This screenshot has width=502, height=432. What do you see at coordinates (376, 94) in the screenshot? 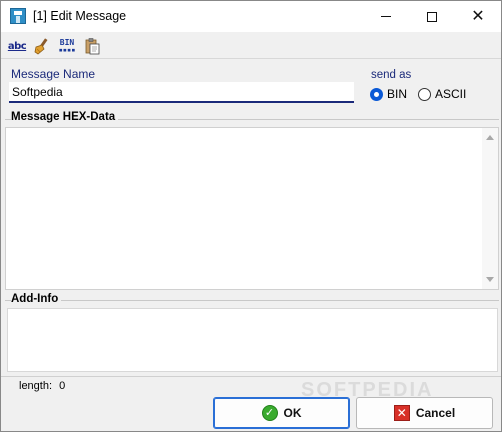
I see `radio-bin-indicator` at bounding box center [376, 94].